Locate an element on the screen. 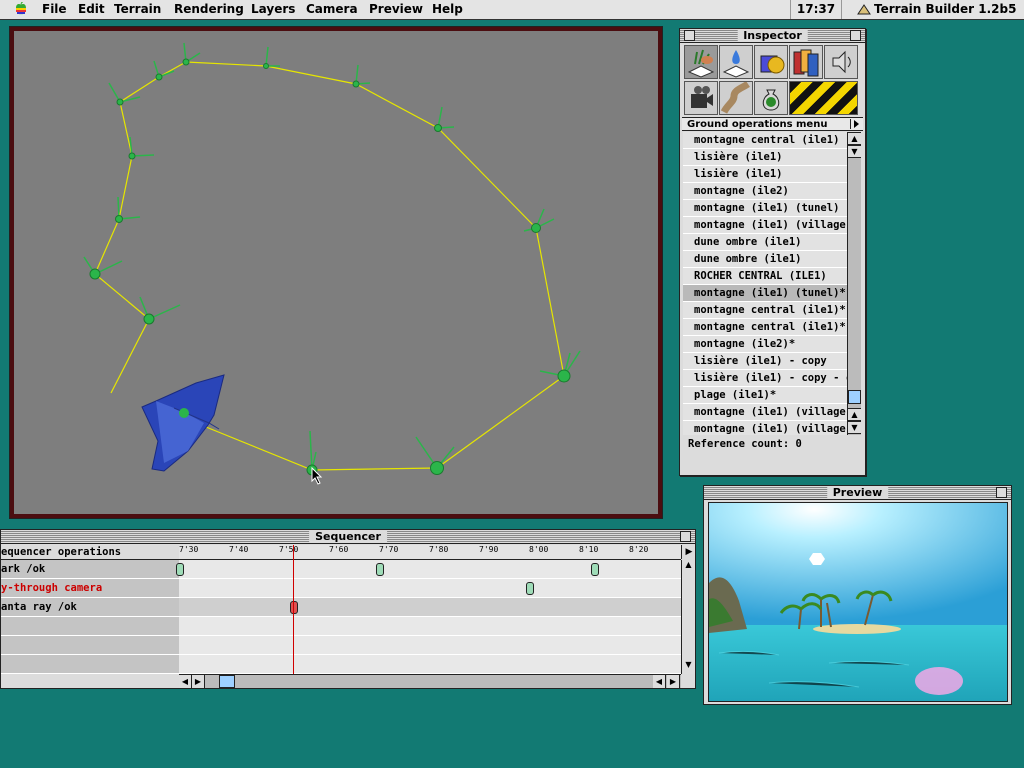  render-preview-image is located at coordinates (858, 602).